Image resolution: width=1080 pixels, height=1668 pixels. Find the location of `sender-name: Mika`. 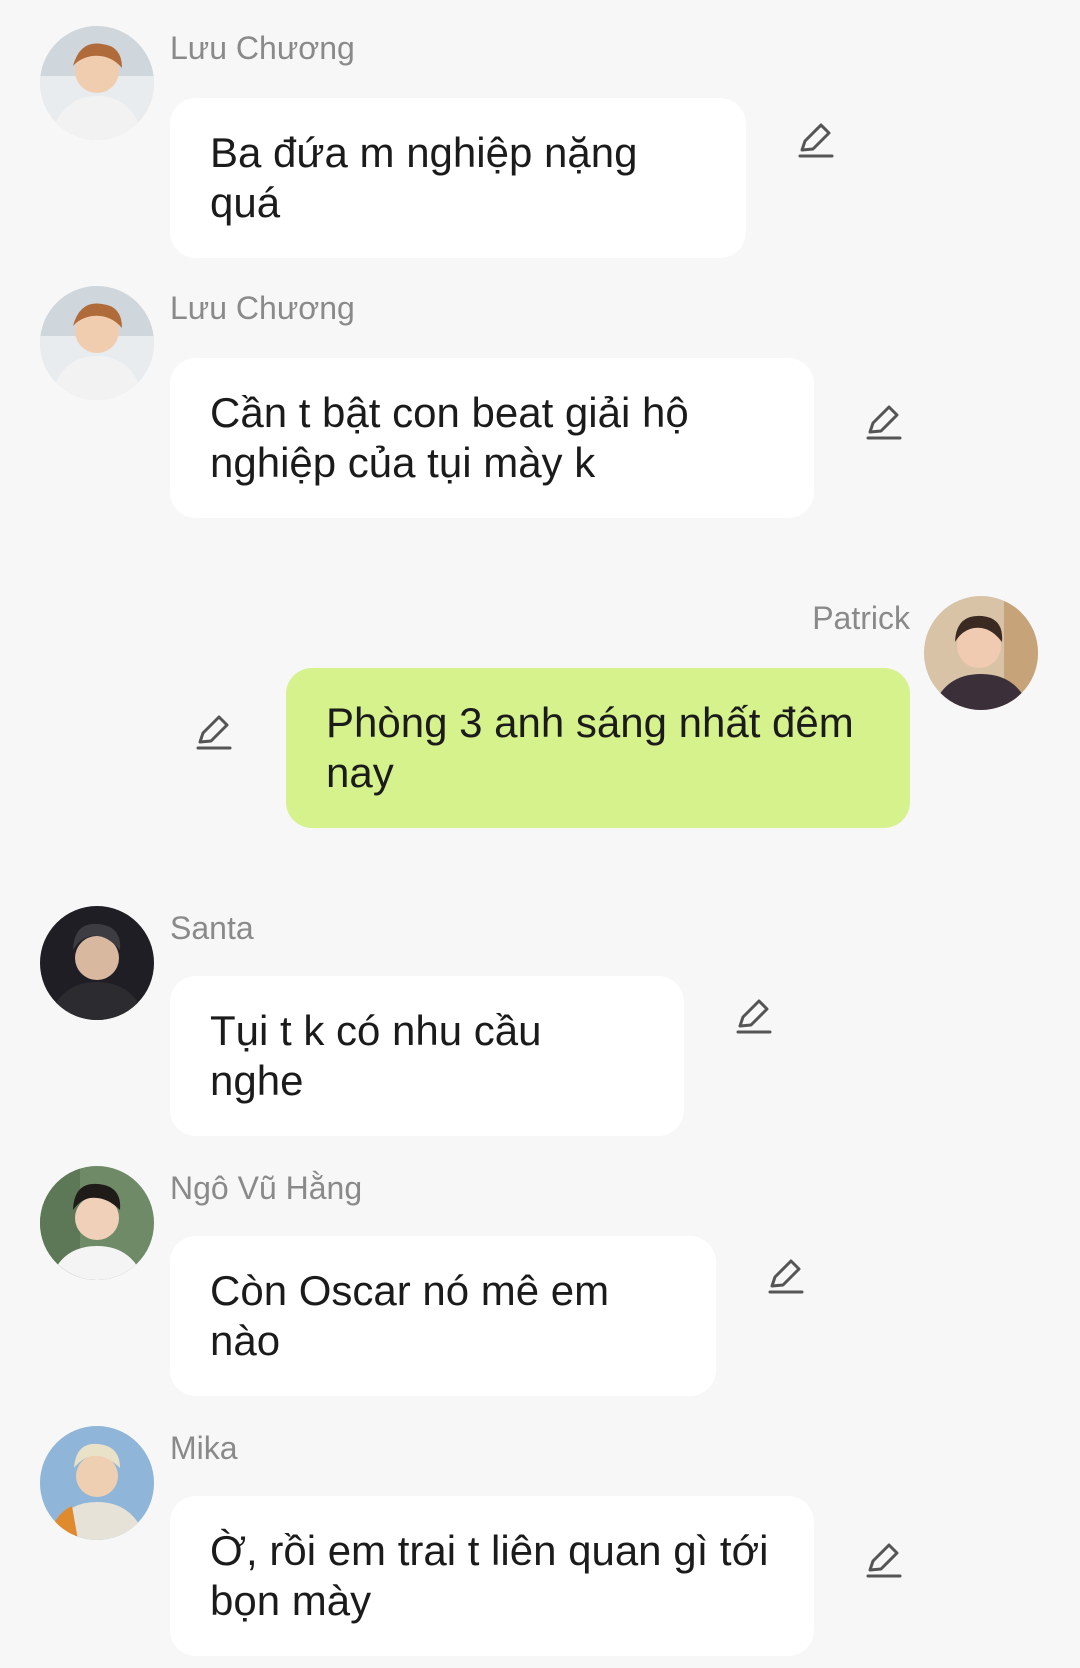

sender-name: Mika is located at coordinates (204, 1448).